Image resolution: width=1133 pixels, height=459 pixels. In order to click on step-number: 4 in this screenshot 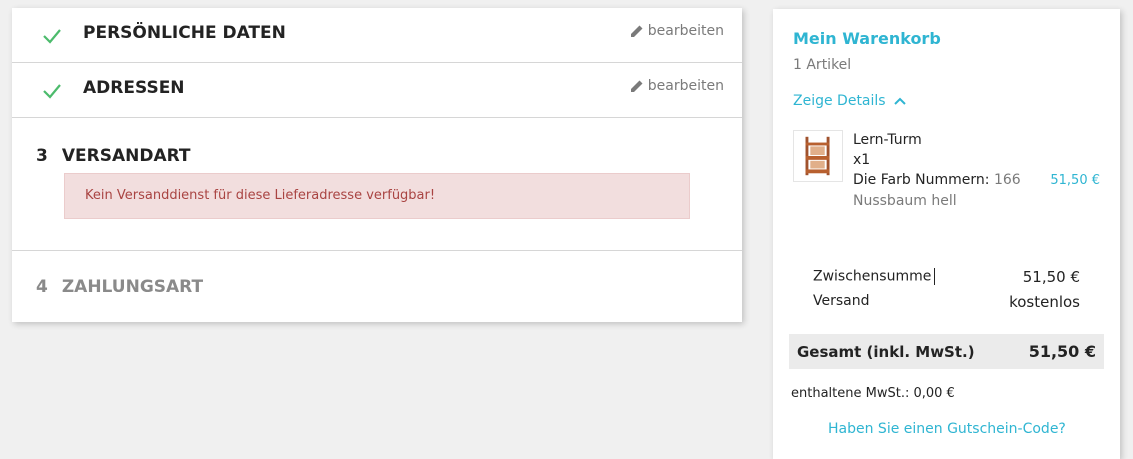, I will do `click(42, 287)`.